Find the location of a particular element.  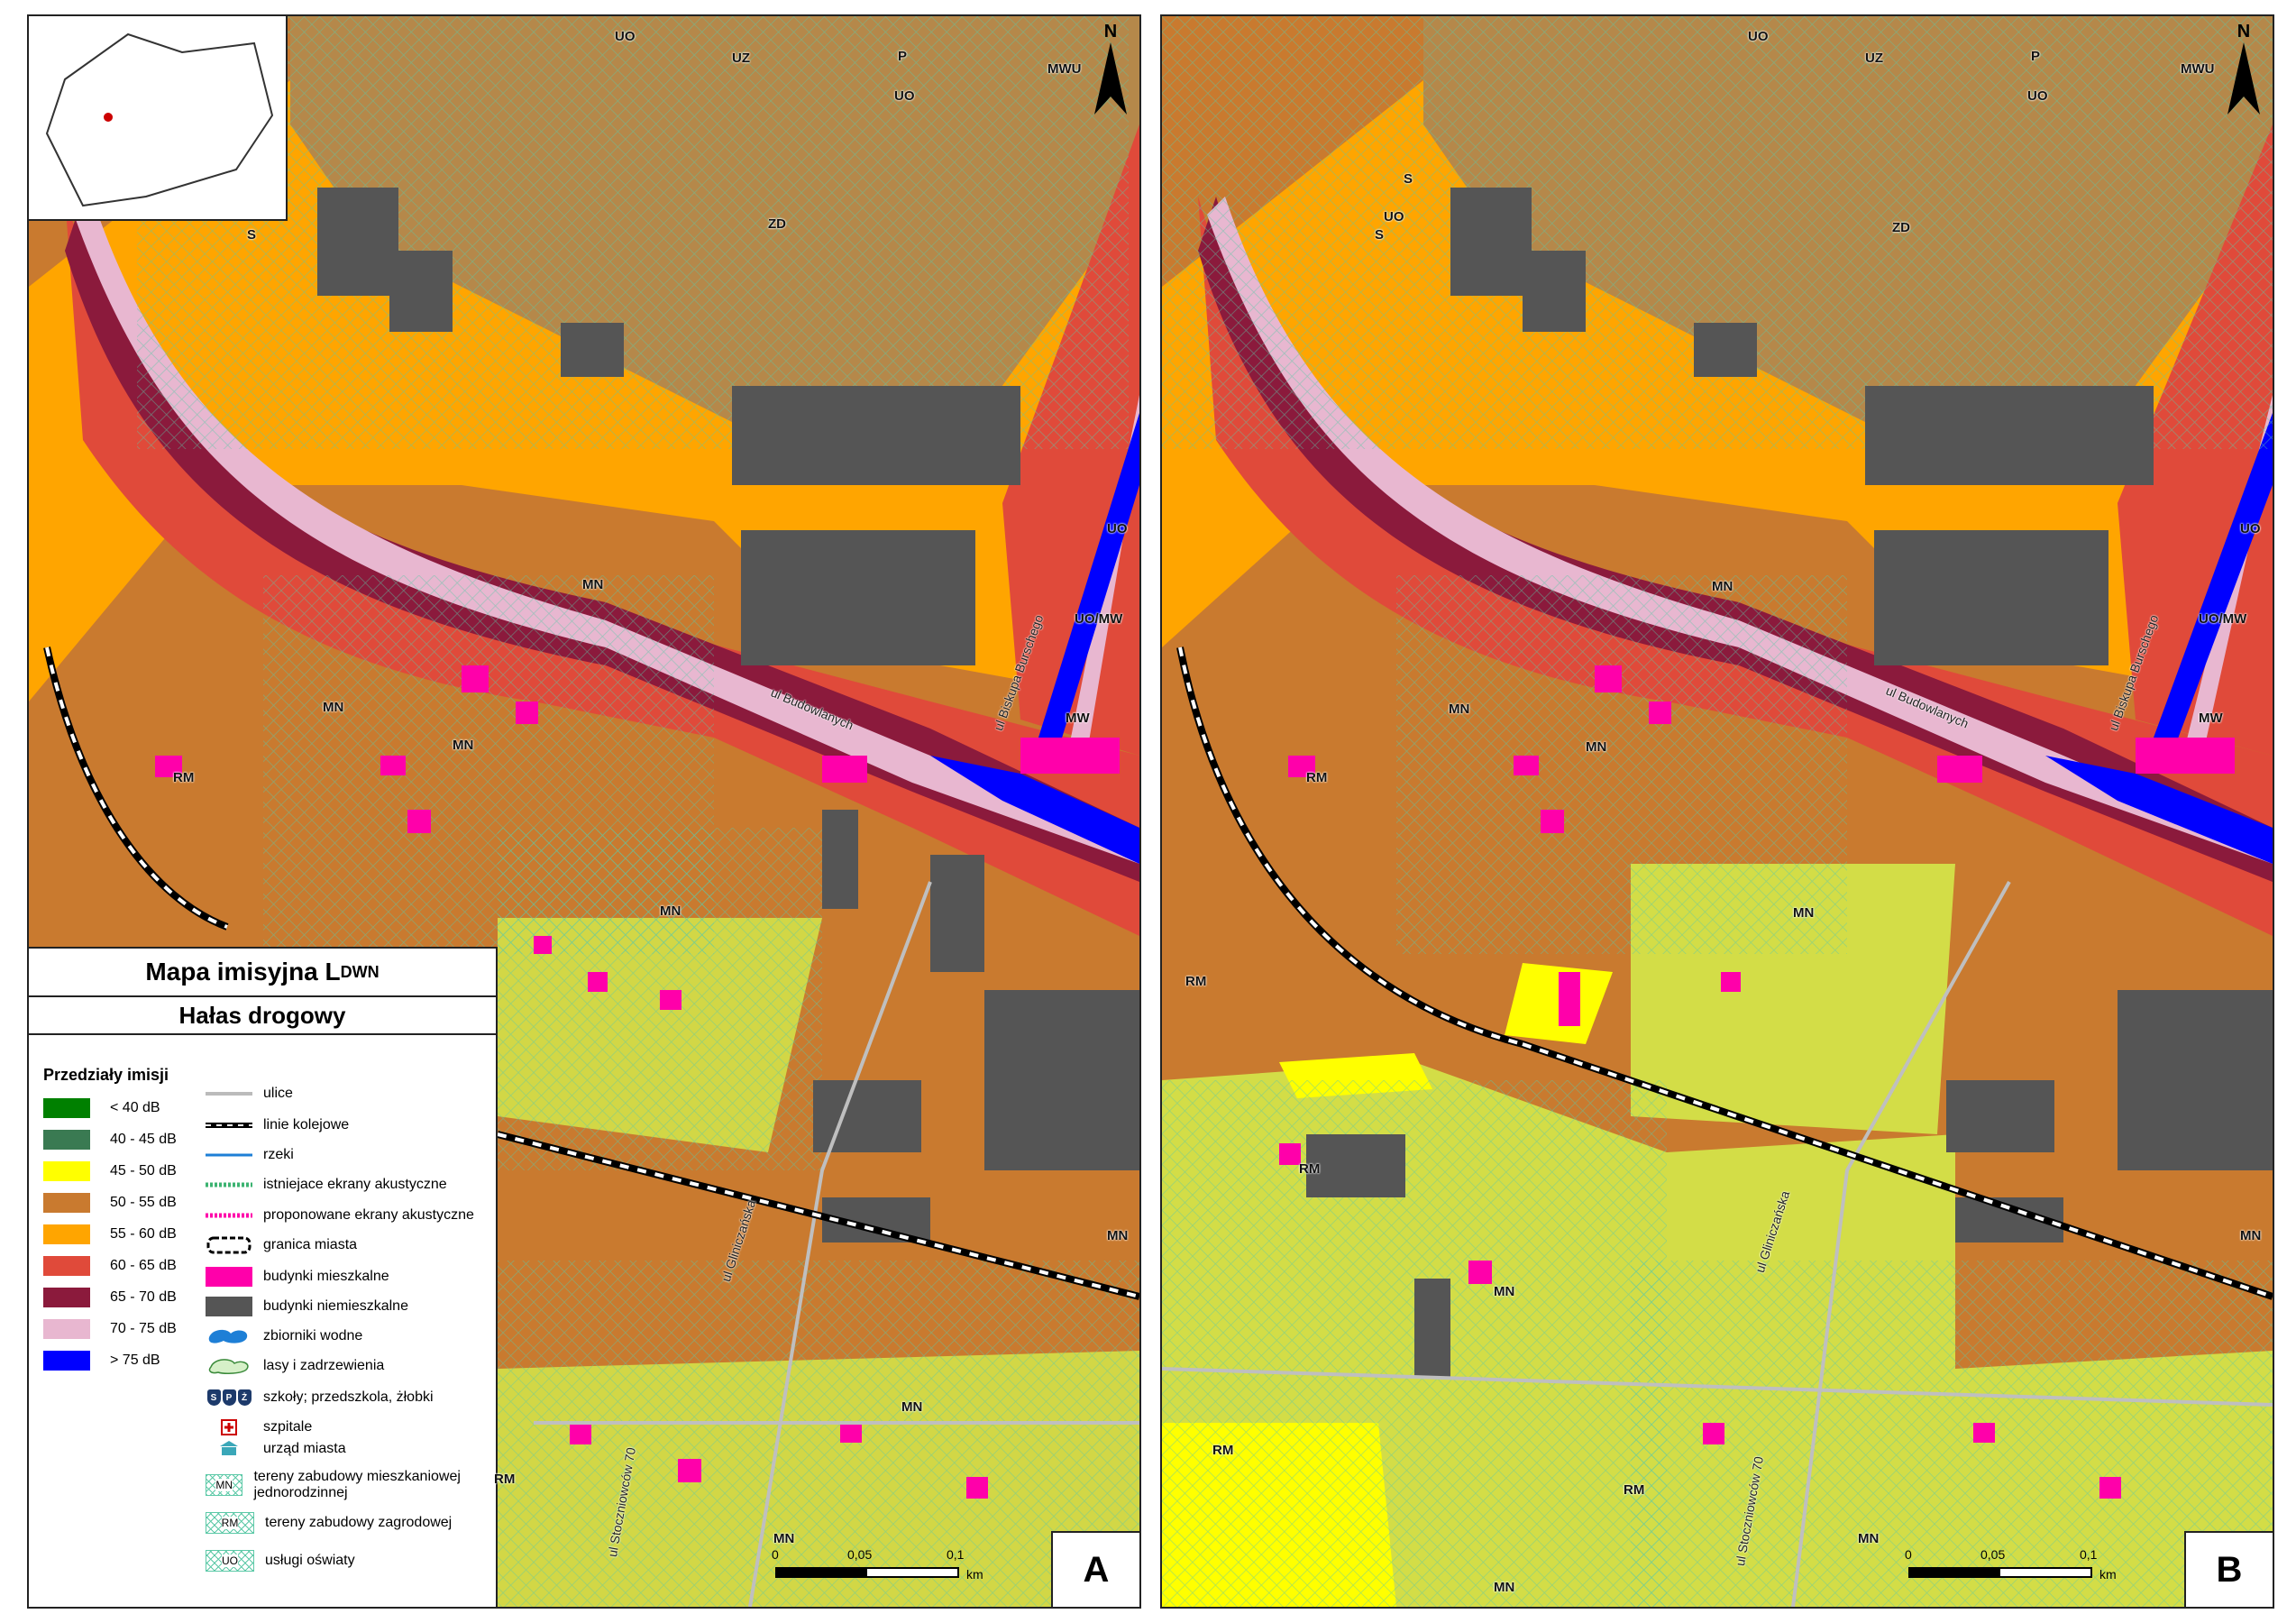

legend-symbol-row: budynki niemieszkalne is located at coordinates (345, 1306).